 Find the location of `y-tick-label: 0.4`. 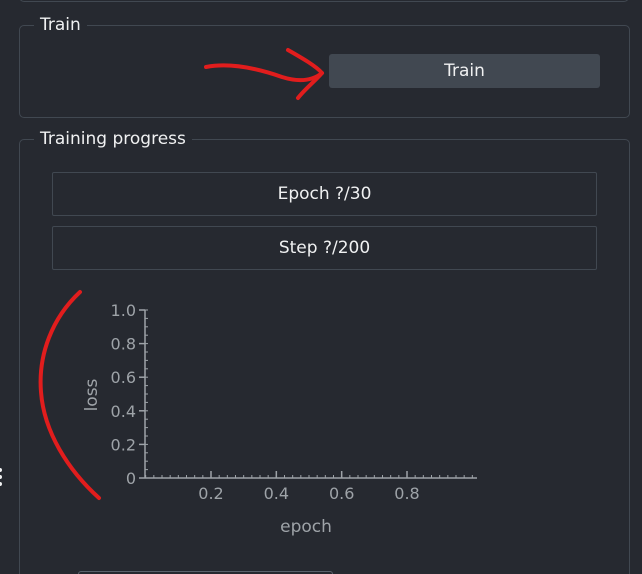

y-tick-label: 0.4 is located at coordinates (123, 411).